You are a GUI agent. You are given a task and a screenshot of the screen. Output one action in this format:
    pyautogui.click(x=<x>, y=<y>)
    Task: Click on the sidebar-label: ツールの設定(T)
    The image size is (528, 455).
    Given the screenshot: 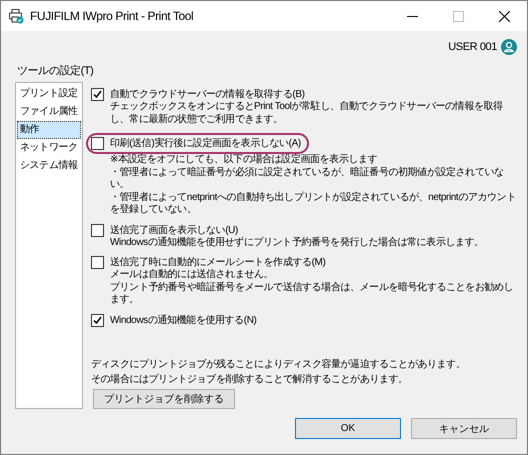 What is the action you would take?
    pyautogui.click(x=55, y=71)
    